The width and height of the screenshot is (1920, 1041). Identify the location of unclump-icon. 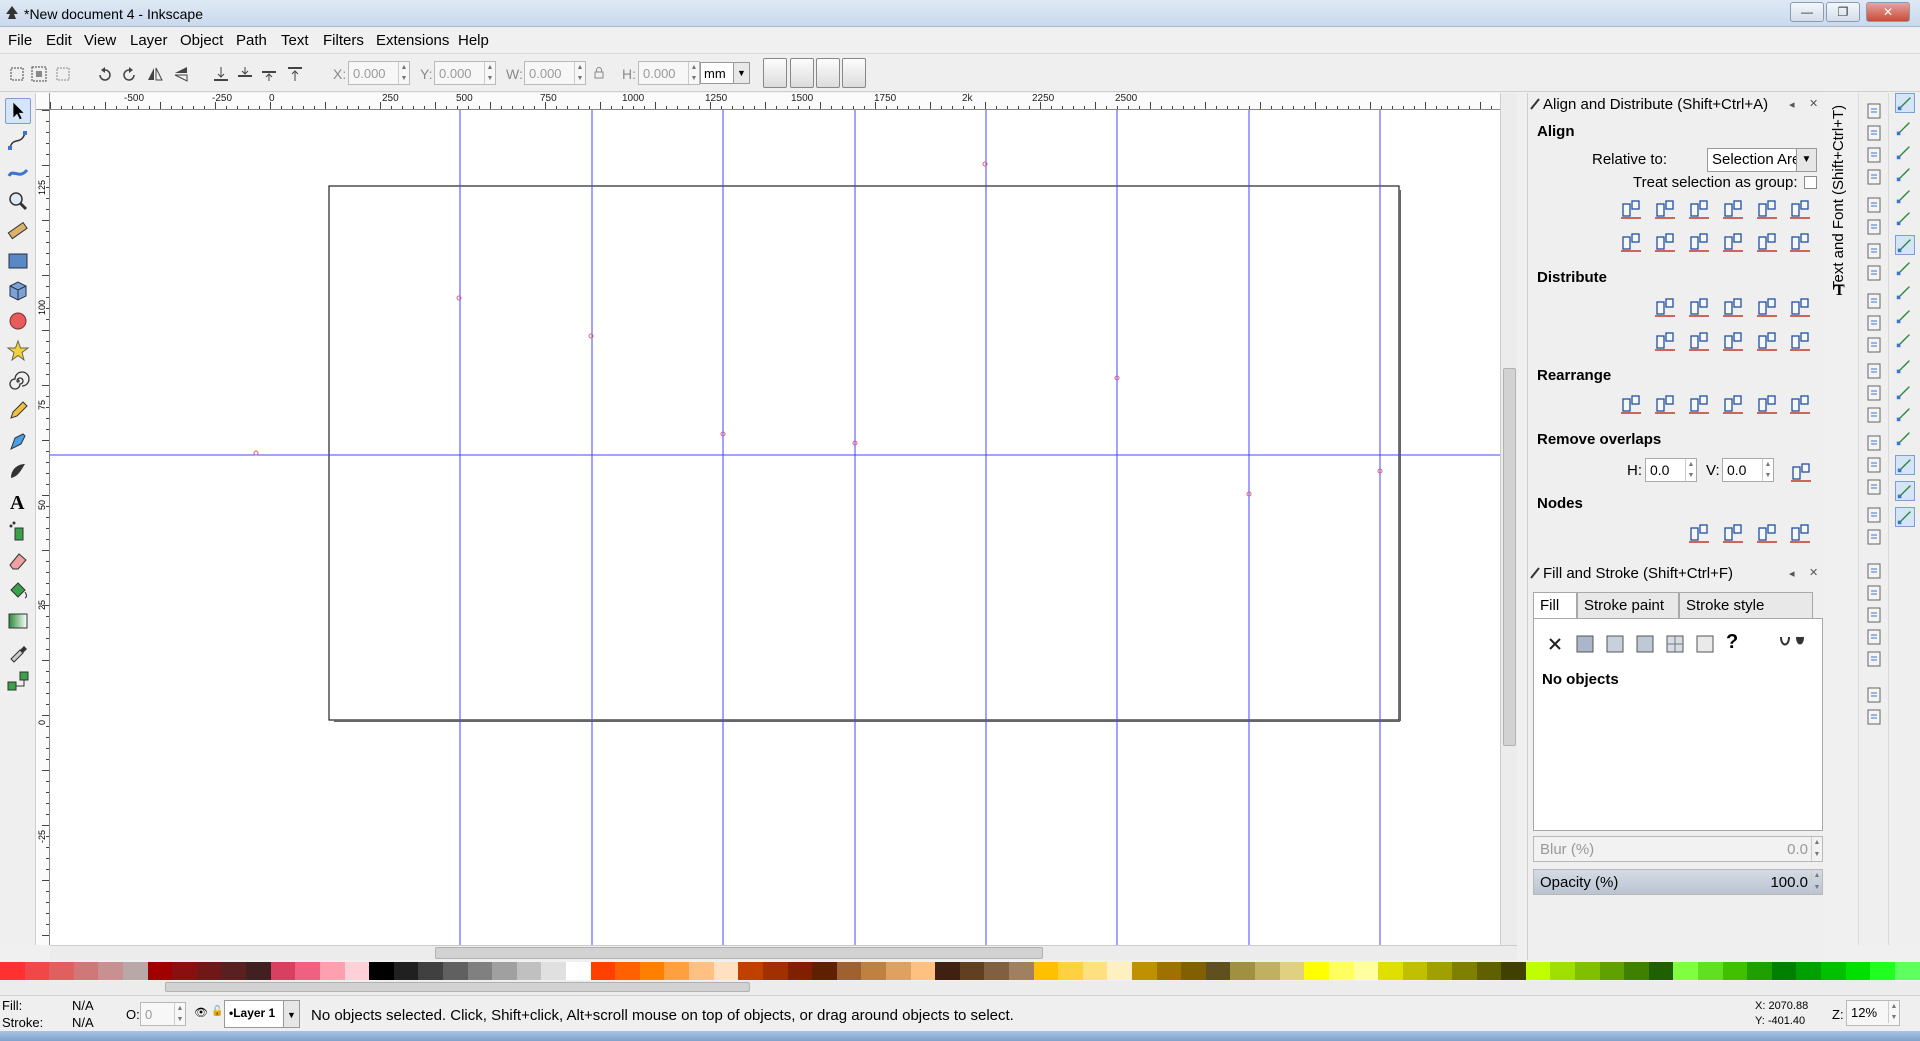
(1800, 404).